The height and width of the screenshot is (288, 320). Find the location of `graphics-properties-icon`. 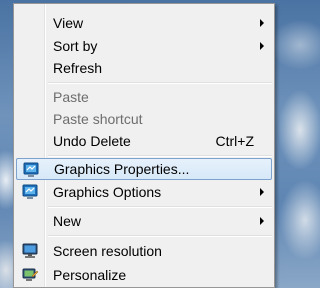

graphics-properties-icon is located at coordinates (31, 170).